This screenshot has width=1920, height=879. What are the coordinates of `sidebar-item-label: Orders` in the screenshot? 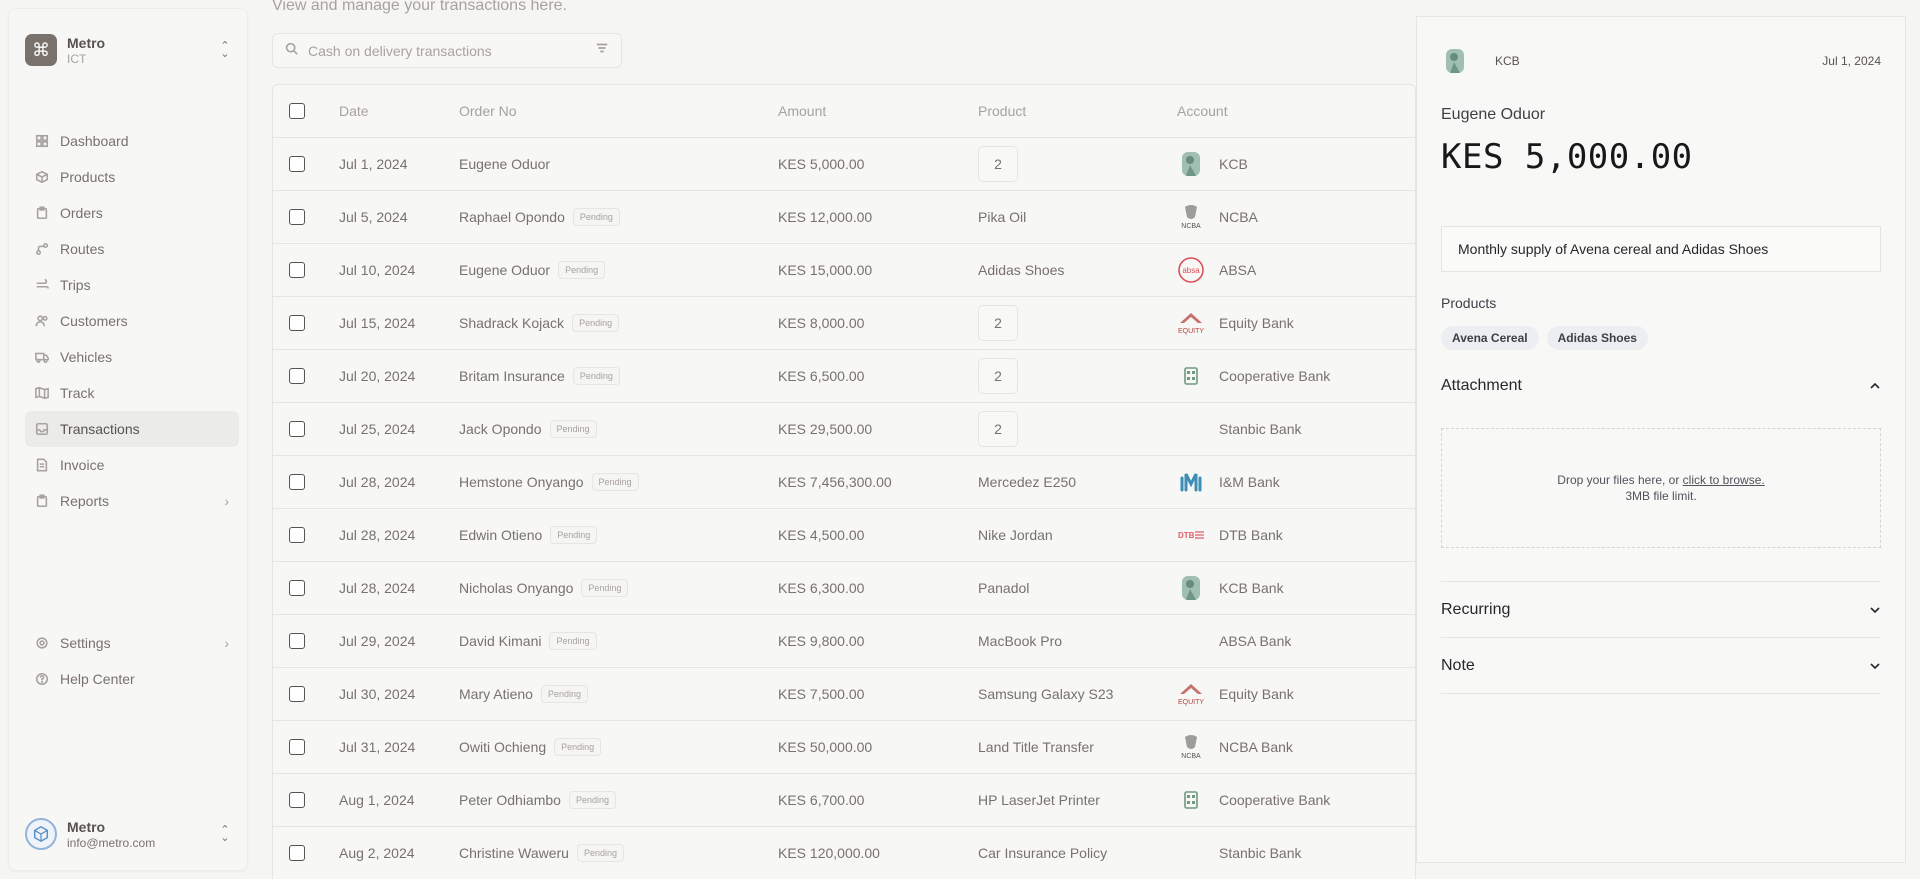 It's located at (81, 213).